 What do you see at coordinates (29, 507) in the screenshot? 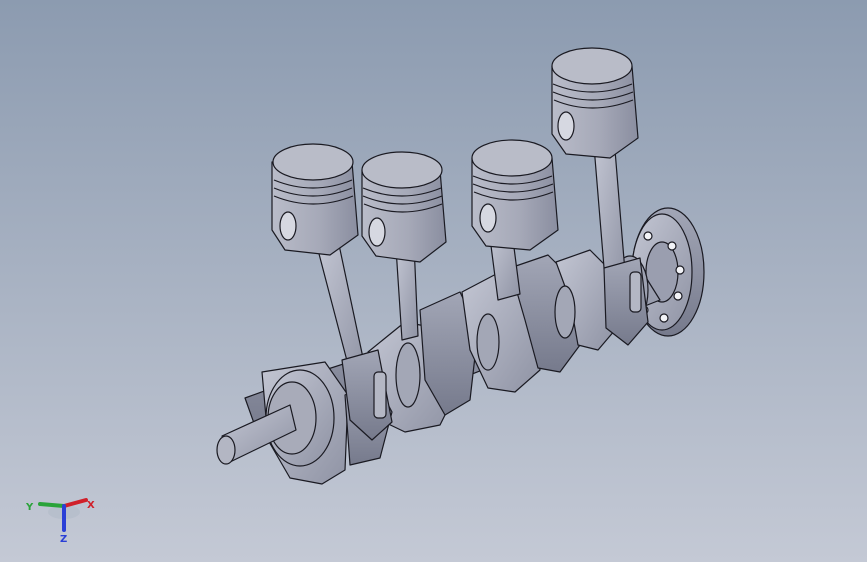
I see `y-axis-label: Y` at bounding box center [29, 507].